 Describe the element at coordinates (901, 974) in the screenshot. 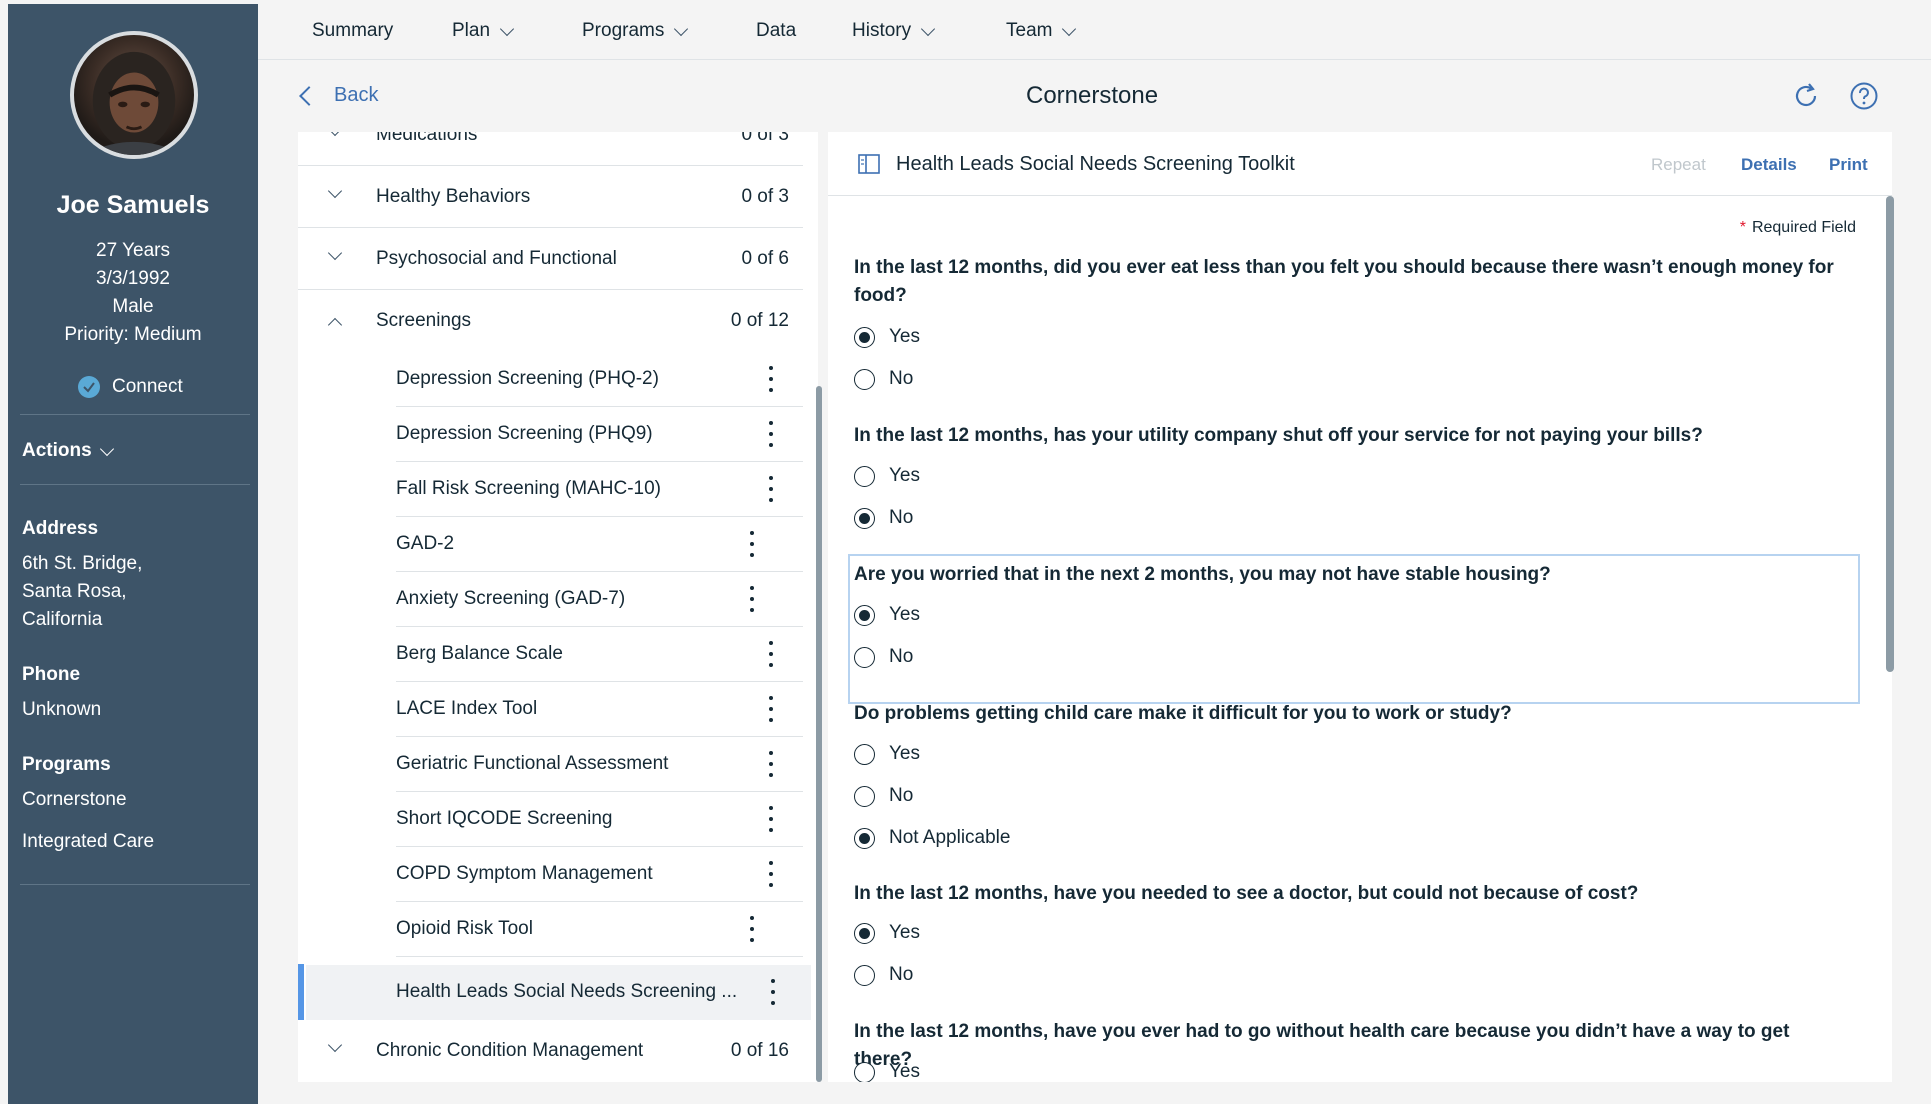

I see `option-label: No` at that location.